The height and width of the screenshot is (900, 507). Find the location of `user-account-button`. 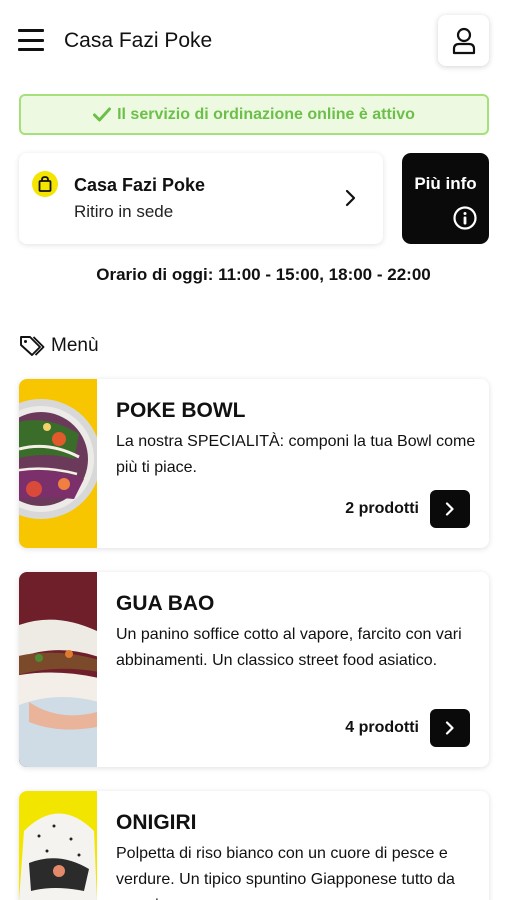

user-account-button is located at coordinates (463, 40).